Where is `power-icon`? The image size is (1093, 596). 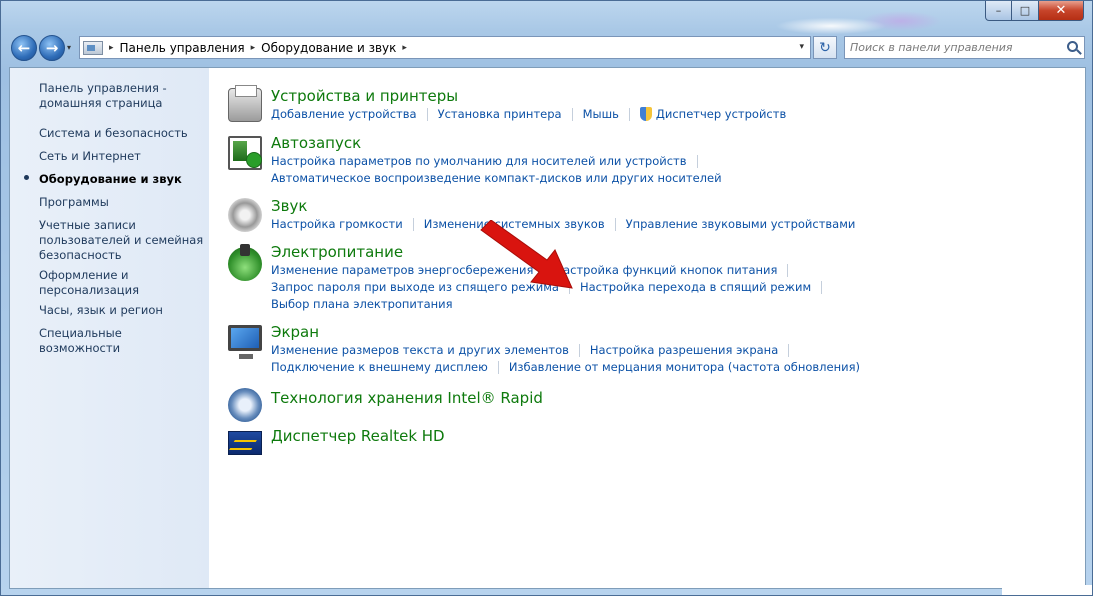
power-icon is located at coordinates (245, 262).